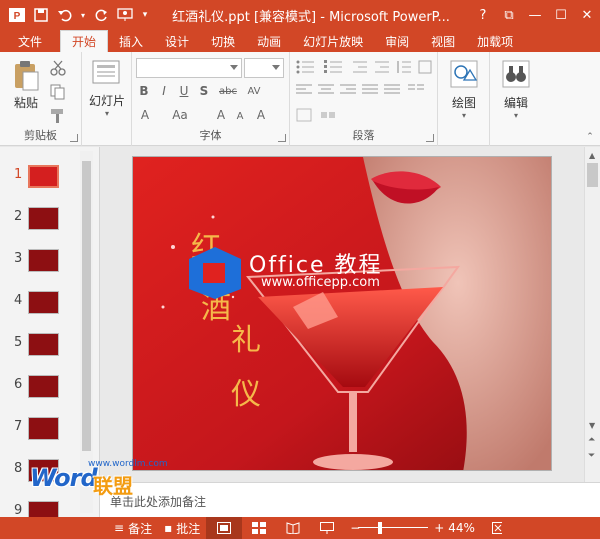 Image resolution: width=600 pixels, height=539 pixels. Describe the element at coordinates (591, 440) in the screenshot. I see `previous-slide-icon: ⏶` at that location.